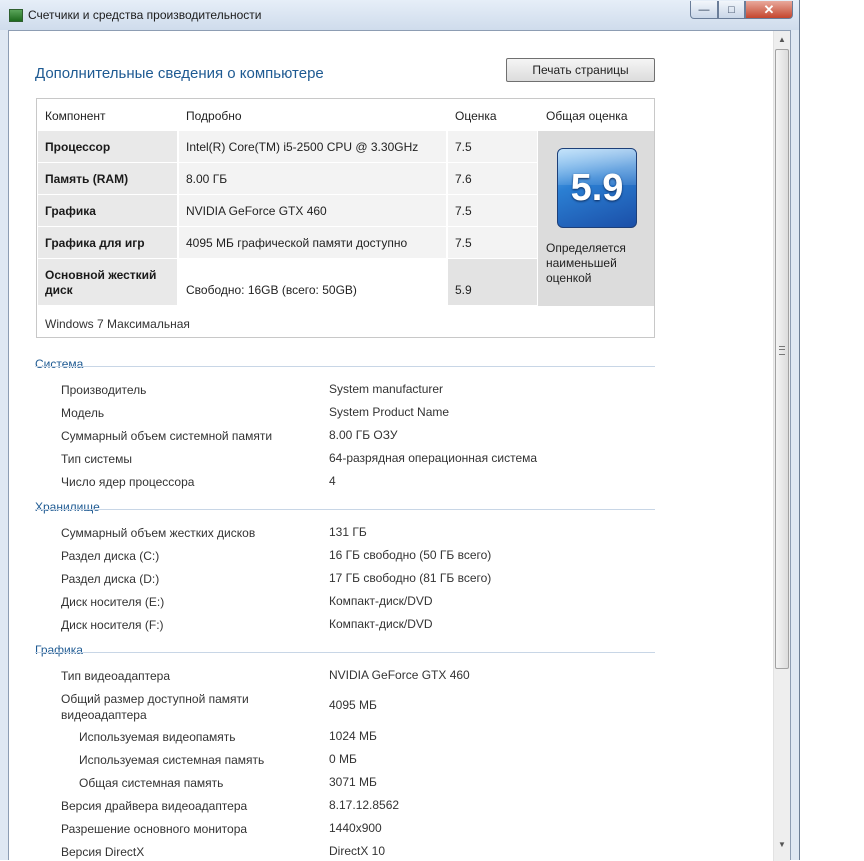  I want to click on section-title-system: Система, so click(59, 364).